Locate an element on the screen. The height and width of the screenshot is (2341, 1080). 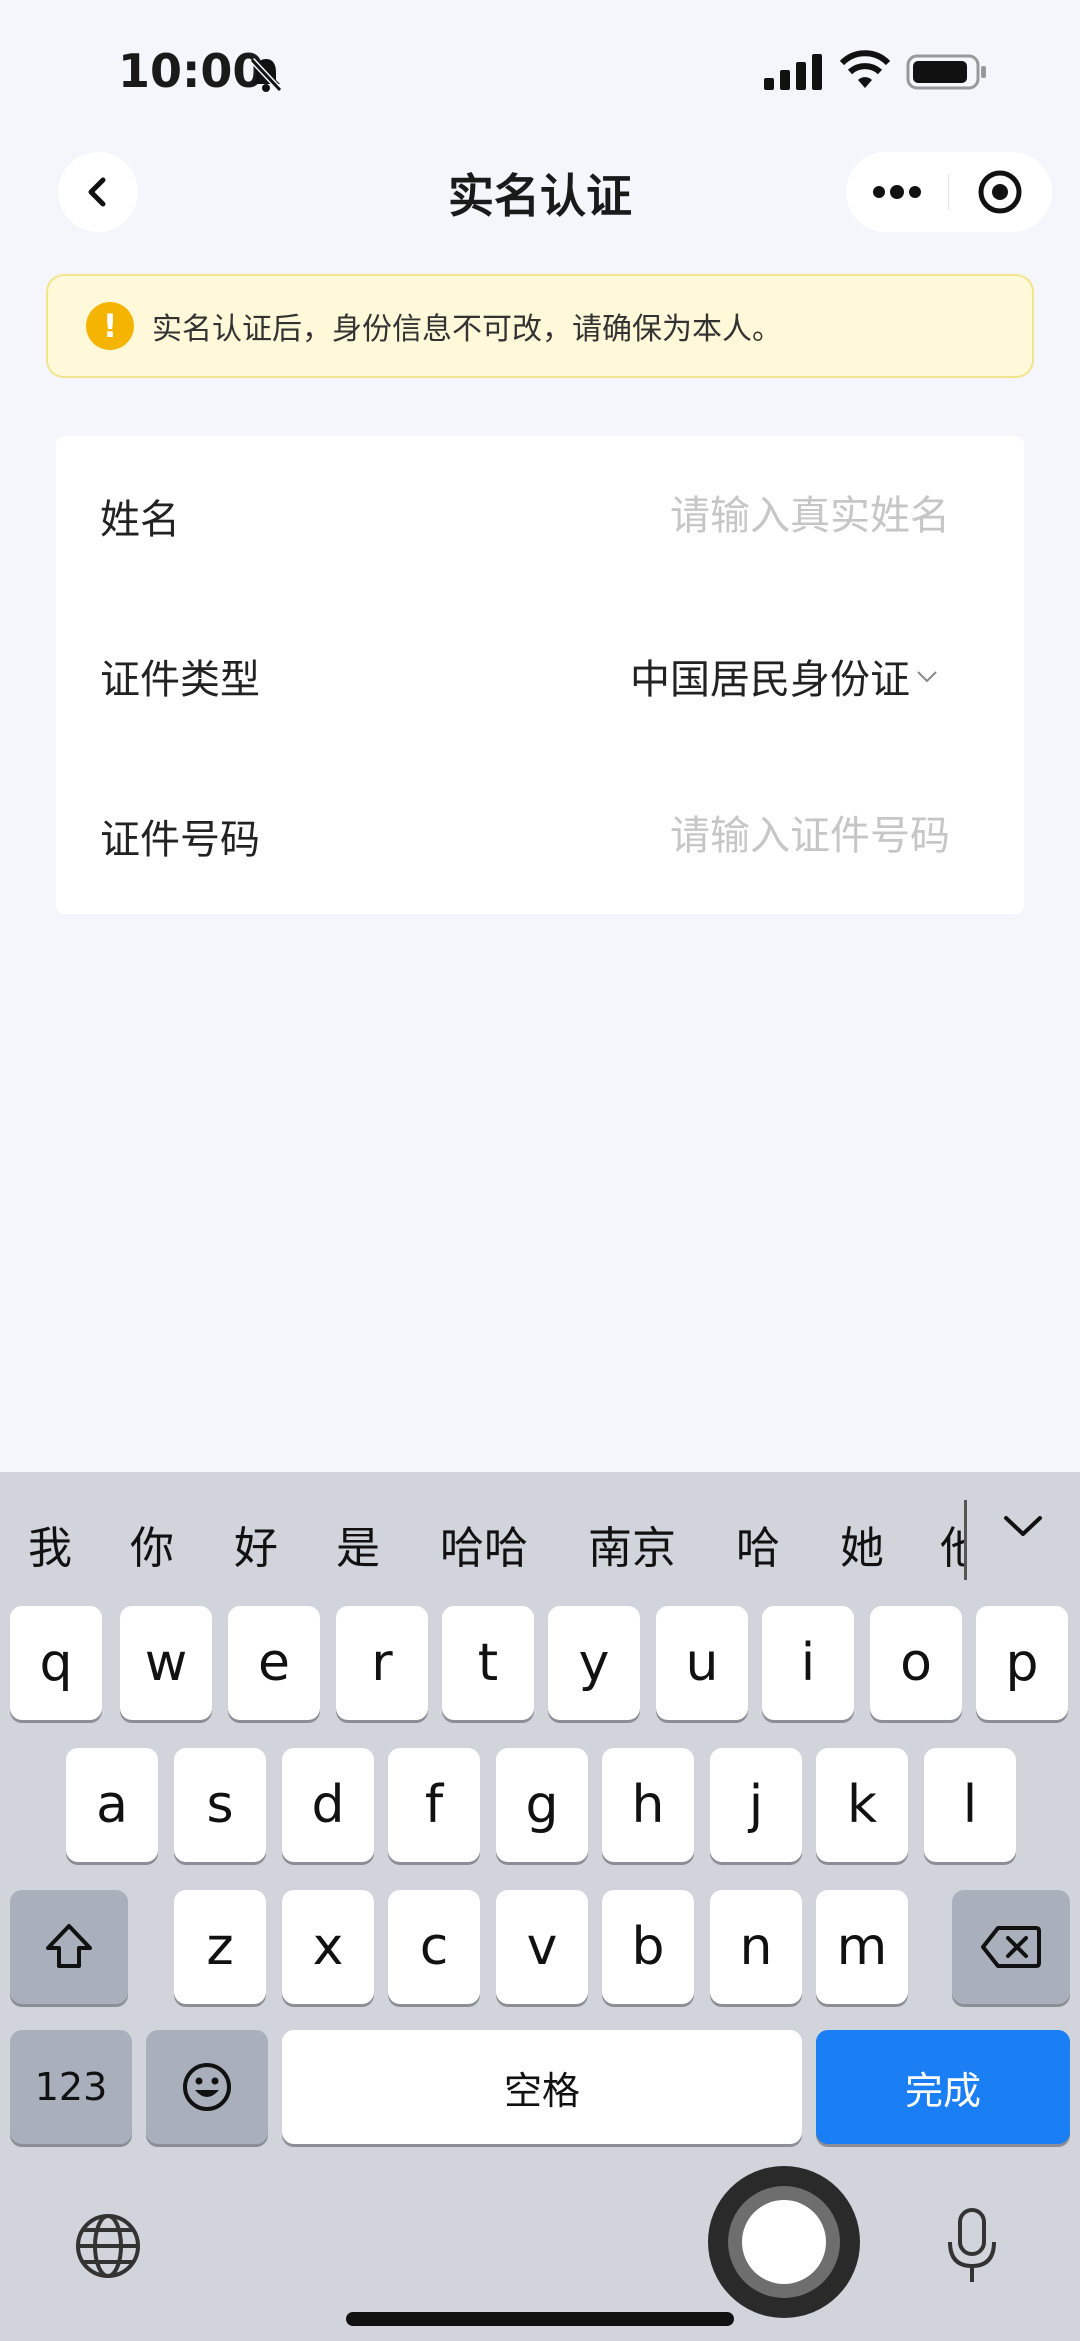
candidate-item: 哈哈 is located at coordinates (484, 1544).